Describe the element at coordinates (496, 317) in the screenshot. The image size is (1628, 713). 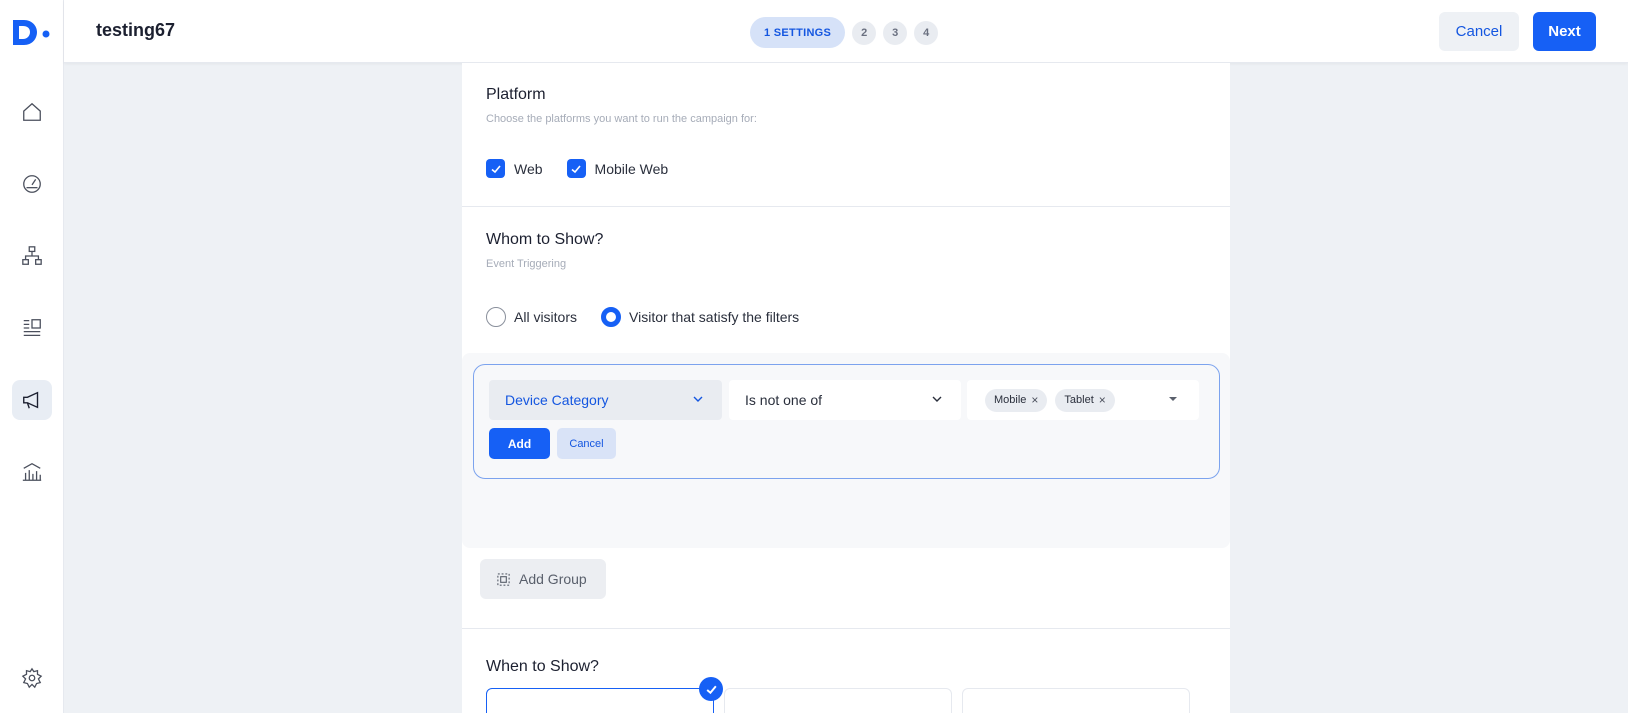
I see `radio-unselected-icon` at that location.